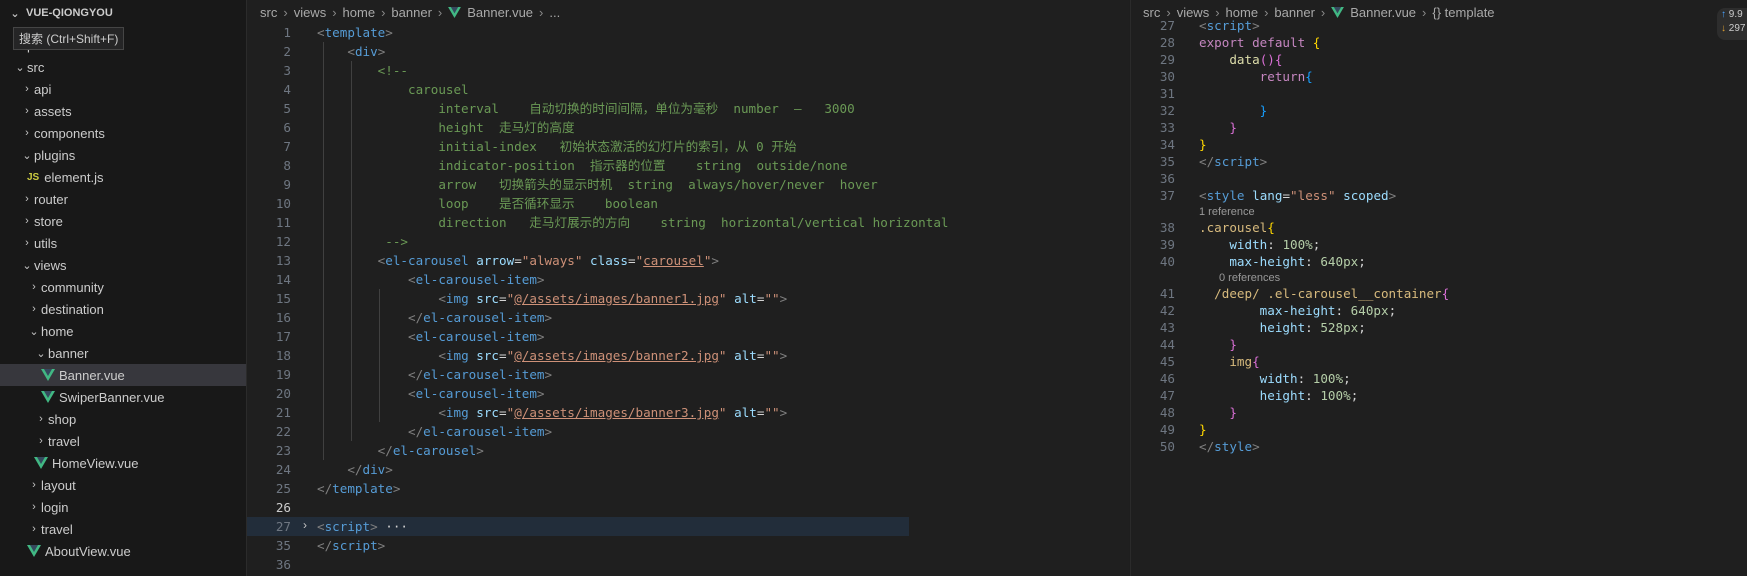 Image resolution: width=1747 pixels, height=576 pixels. What do you see at coordinates (393, 70) in the screenshot?
I see `code-token: <!--` at bounding box center [393, 70].